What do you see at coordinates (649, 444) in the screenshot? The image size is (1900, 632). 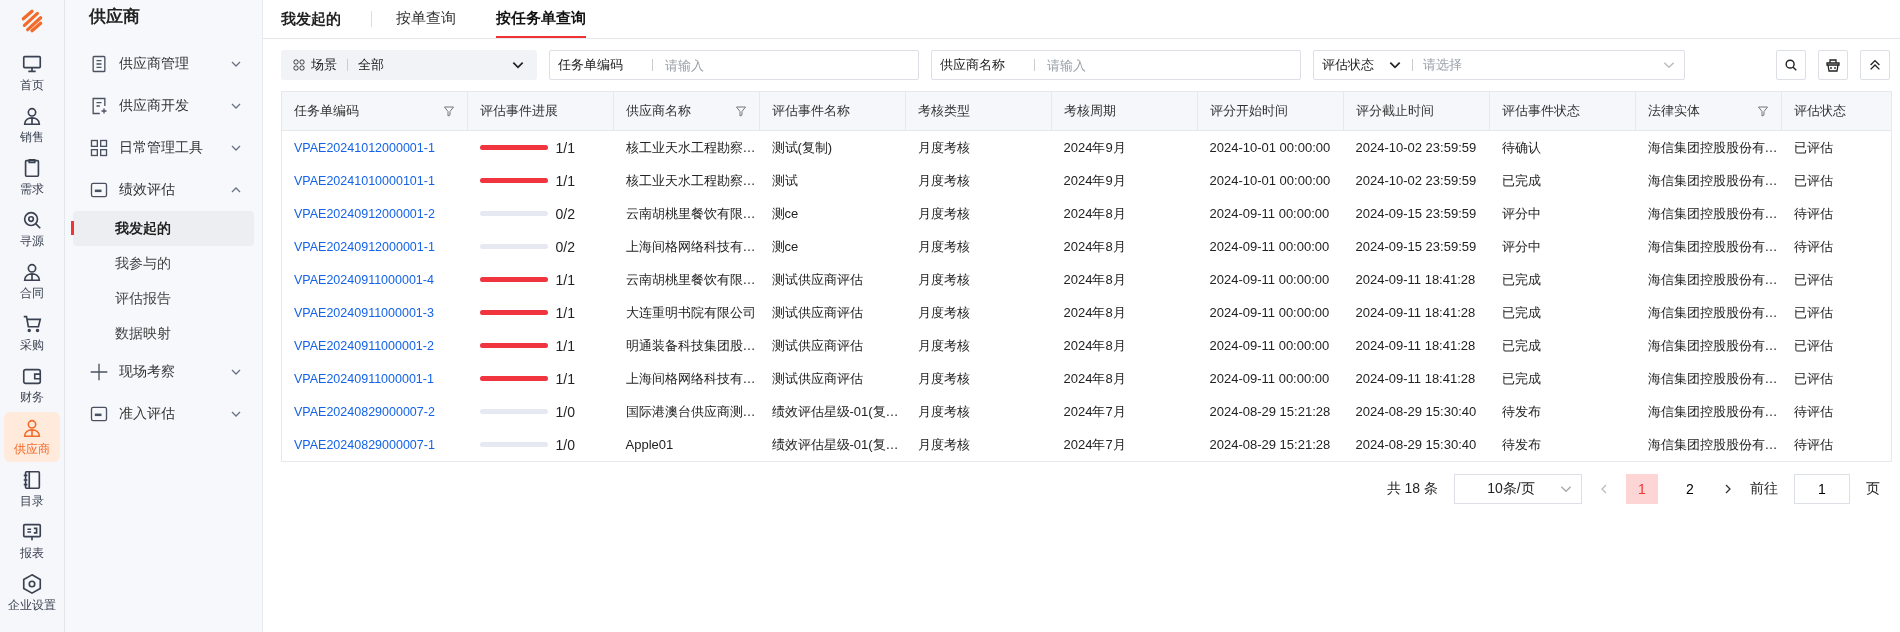 I see `table-cell: Apple01` at bounding box center [649, 444].